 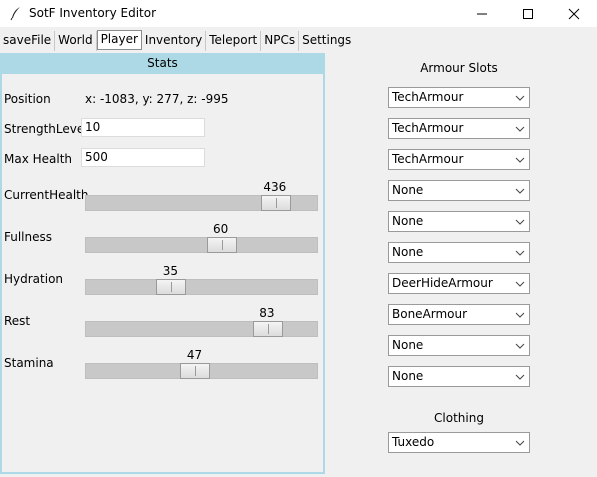 I want to click on maximize-icon, so click(x=528, y=13).